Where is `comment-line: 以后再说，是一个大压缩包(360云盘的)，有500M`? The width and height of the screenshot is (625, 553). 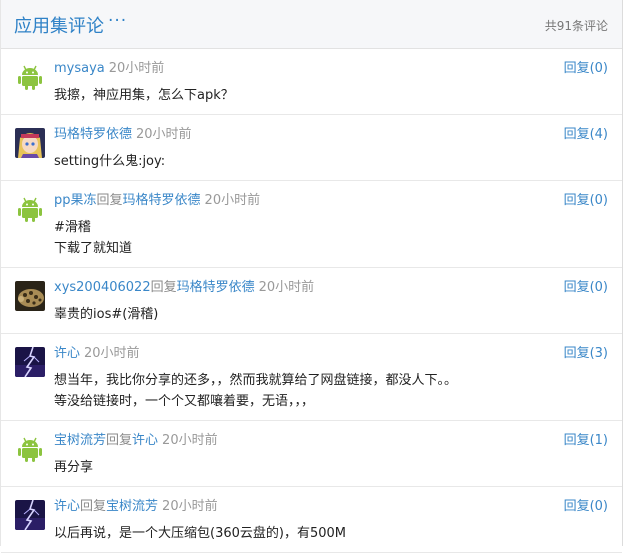 comment-line: 以后再说，是一个大压缩包(360云盘的)，有500M is located at coordinates (200, 533).